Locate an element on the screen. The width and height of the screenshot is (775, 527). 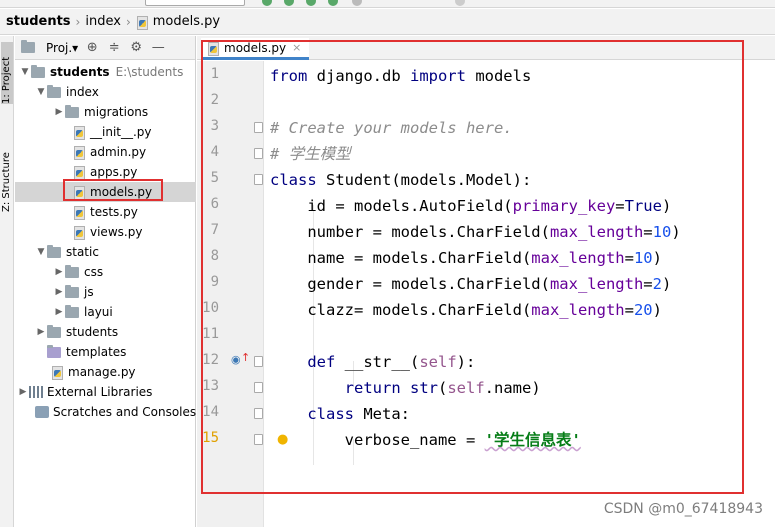
tree-item-tests: tests.py is located at coordinates (105, 212).